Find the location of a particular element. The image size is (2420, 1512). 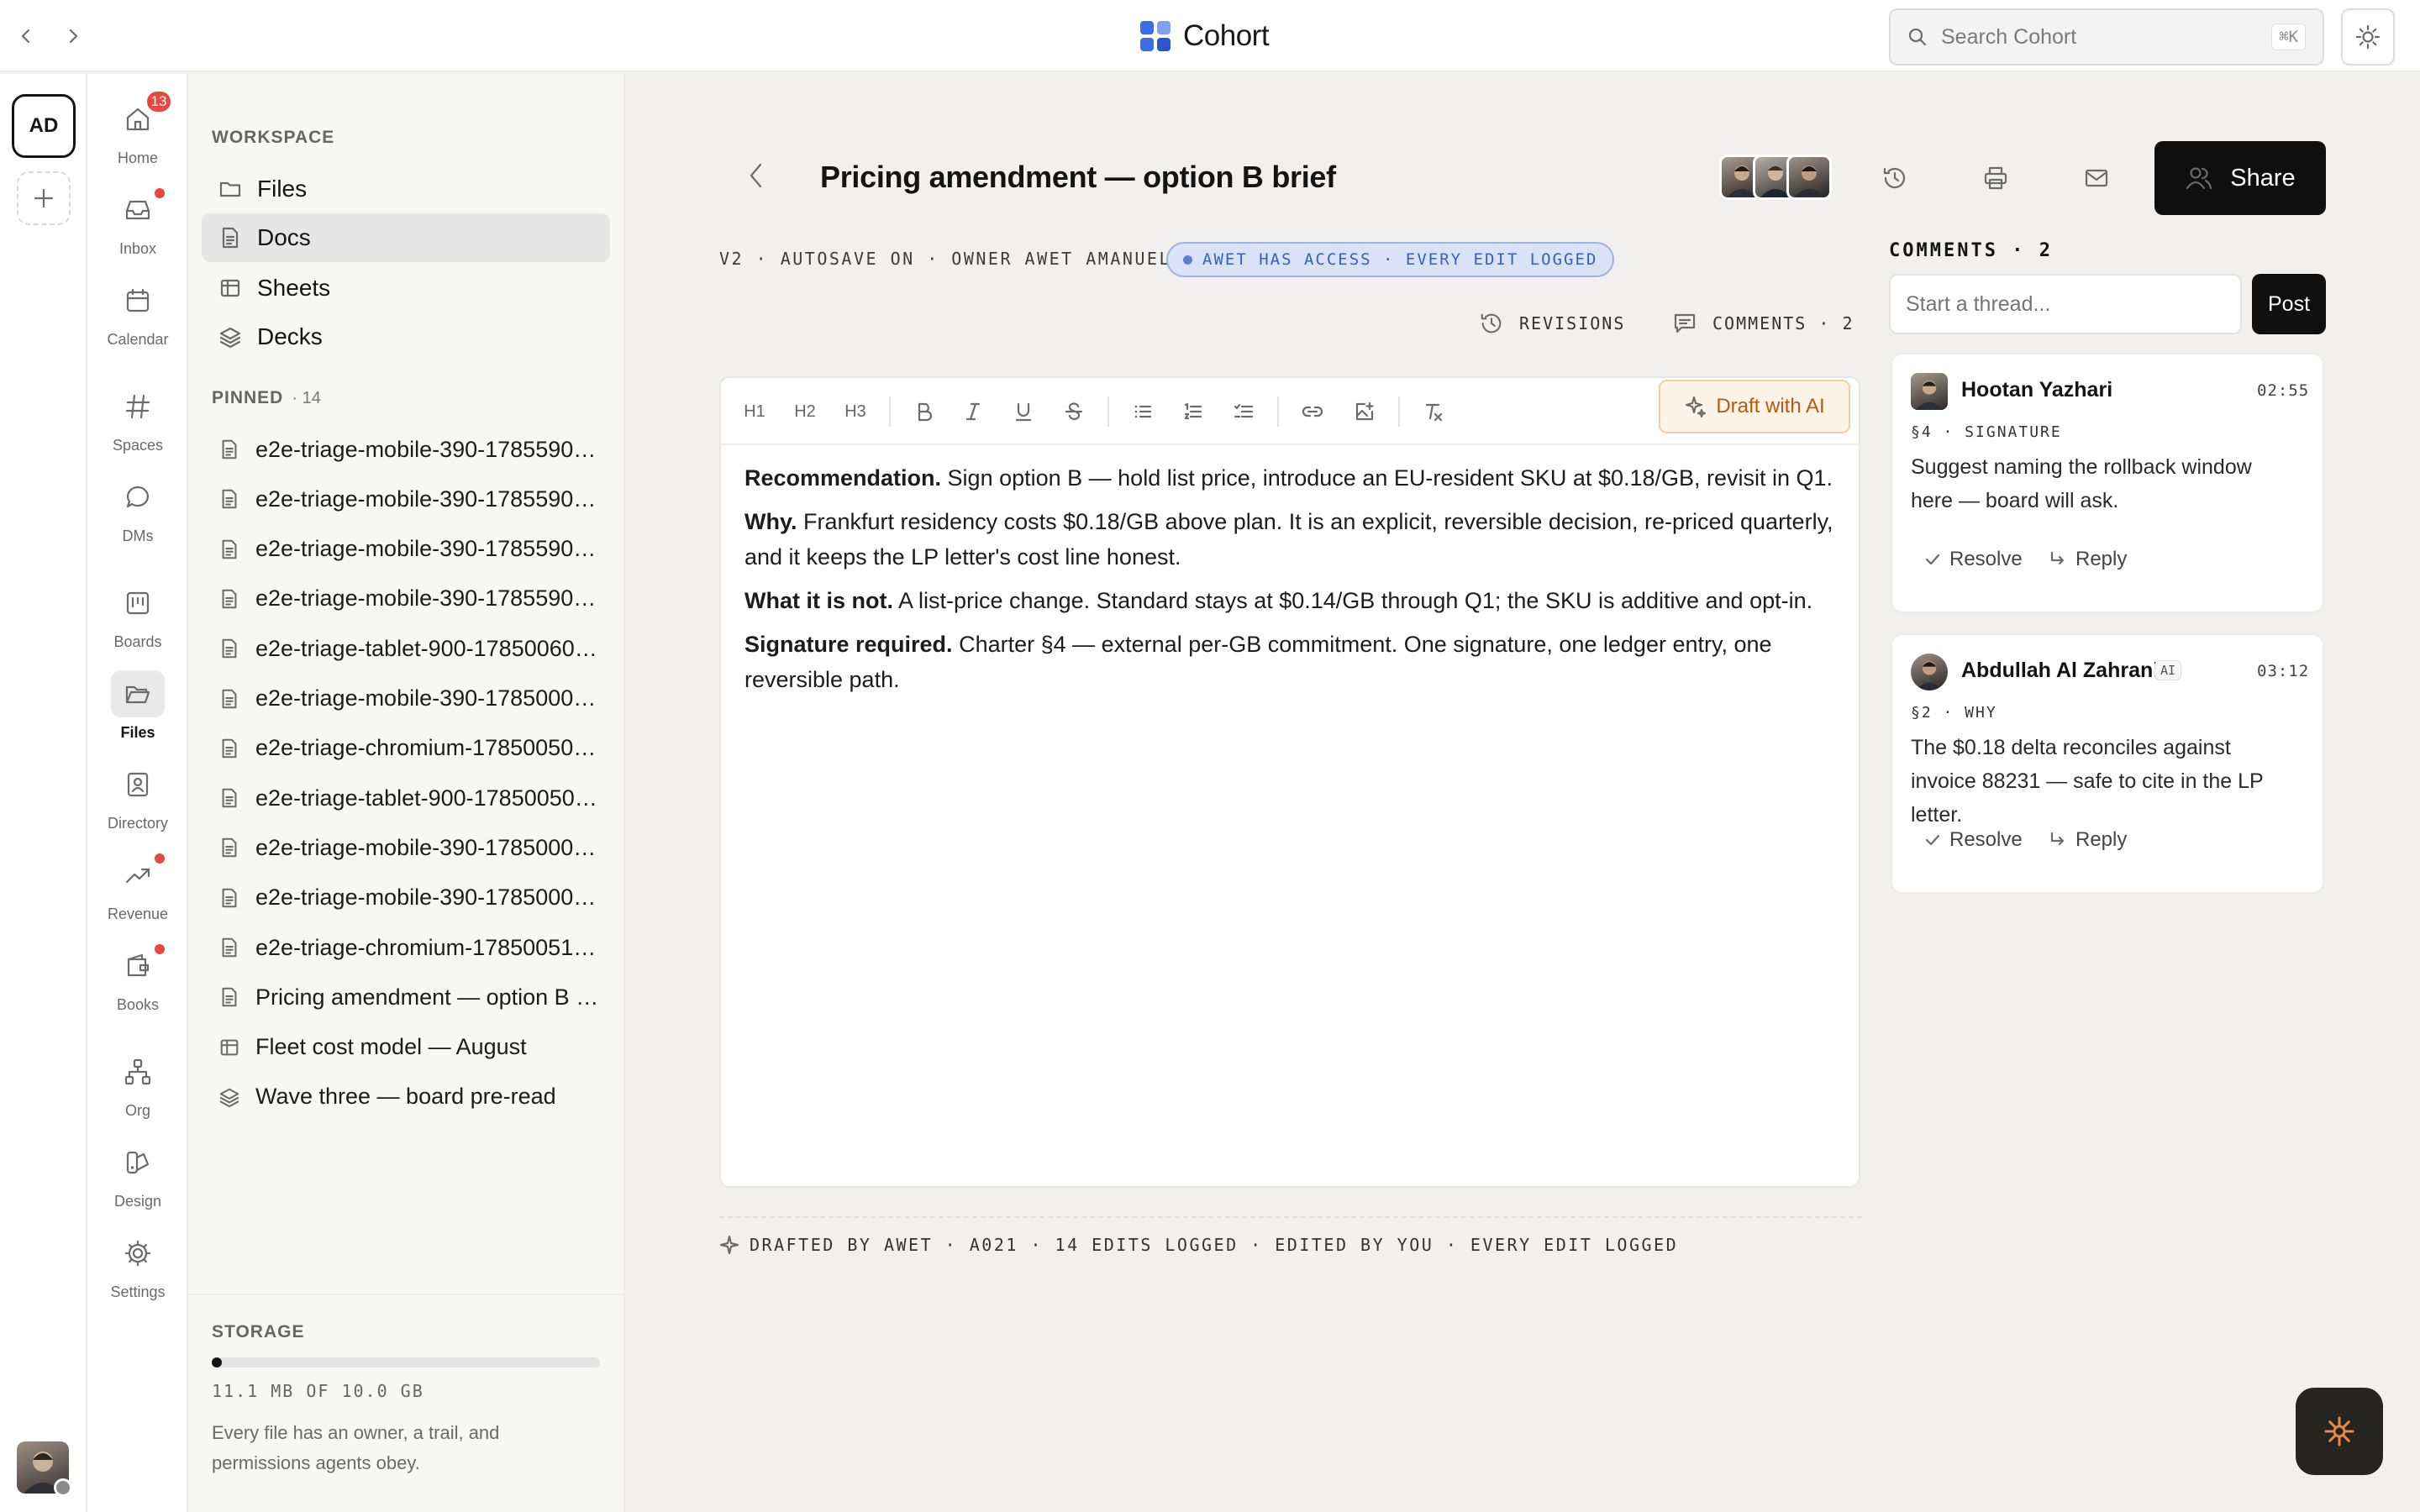

insert-image-button is located at coordinates (1364, 411).